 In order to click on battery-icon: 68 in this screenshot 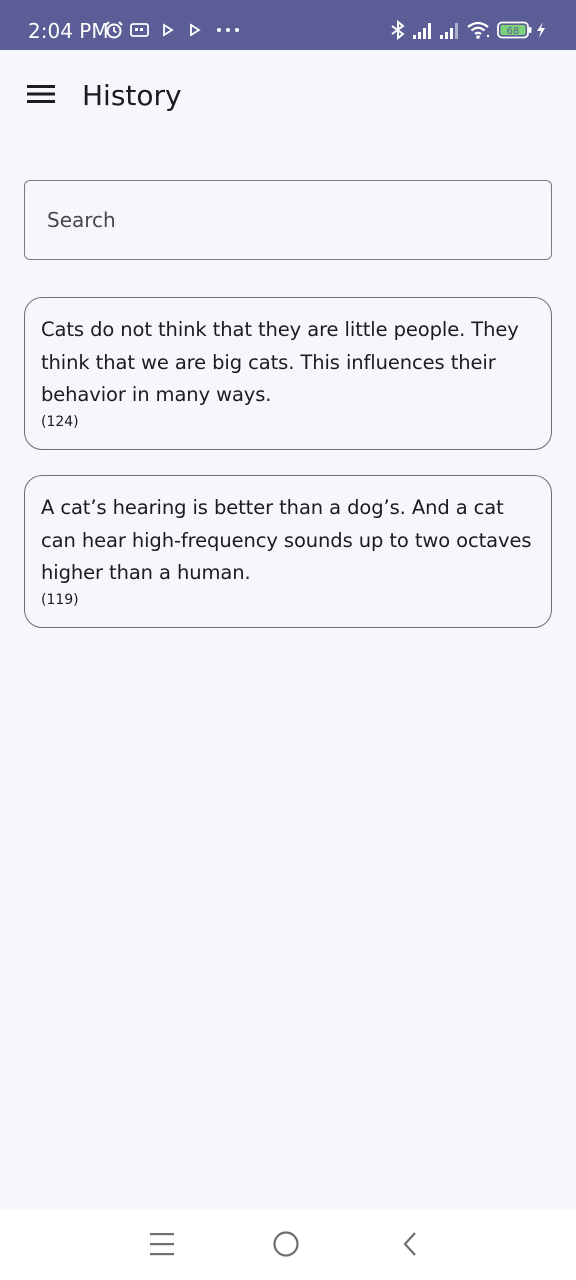, I will do `click(515, 30)`.